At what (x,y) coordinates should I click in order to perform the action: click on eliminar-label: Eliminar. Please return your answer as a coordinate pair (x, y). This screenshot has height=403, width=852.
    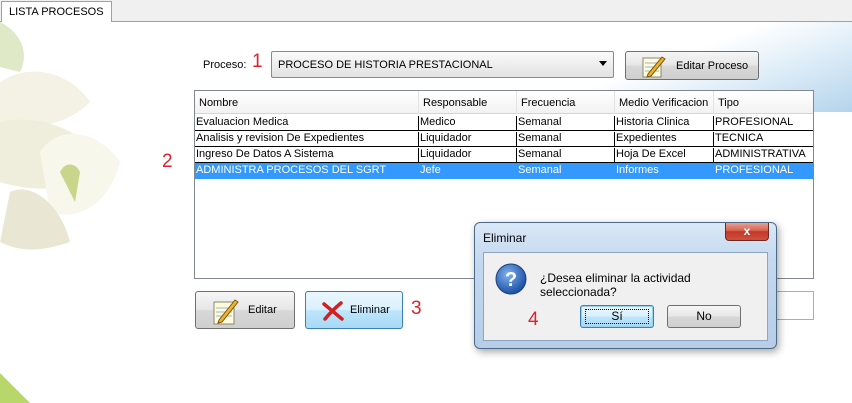
    Looking at the image, I should click on (370, 310).